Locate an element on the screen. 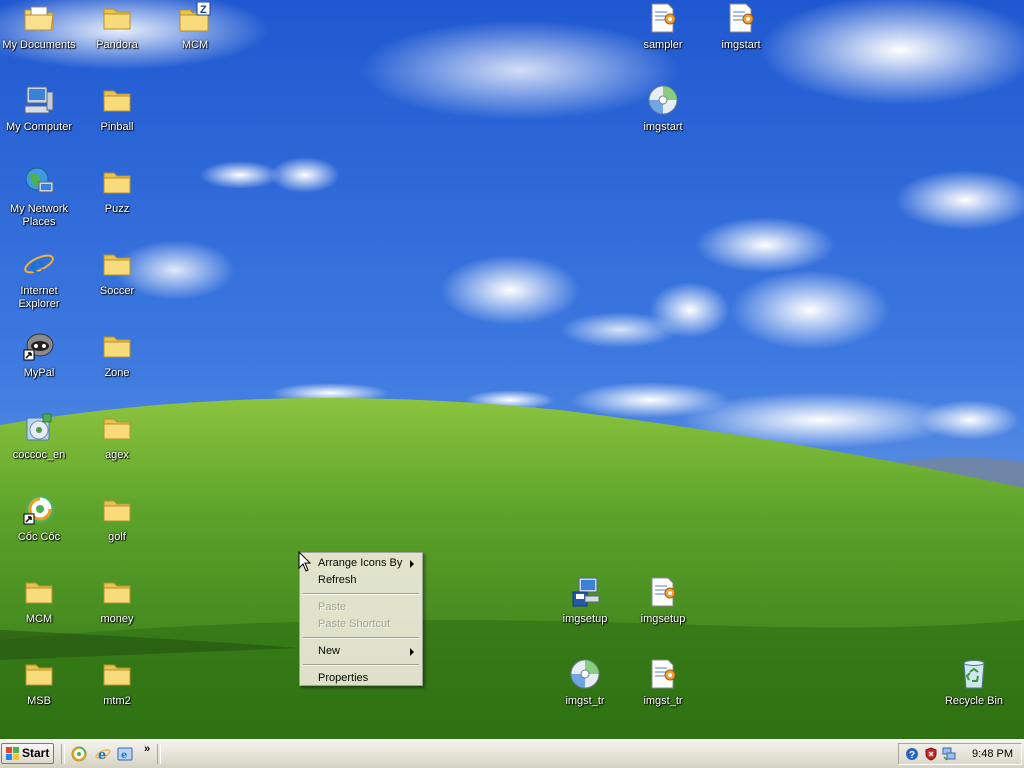  help-icon: ? is located at coordinates (912, 754).